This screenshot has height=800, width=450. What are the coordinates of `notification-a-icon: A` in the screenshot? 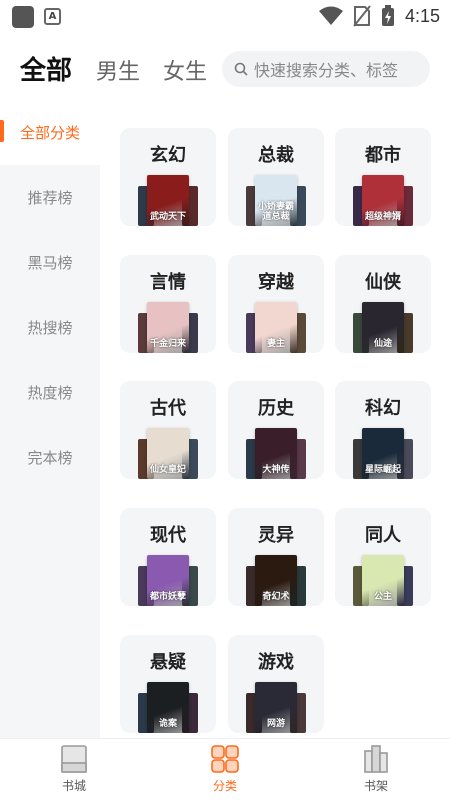 It's located at (52, 16).